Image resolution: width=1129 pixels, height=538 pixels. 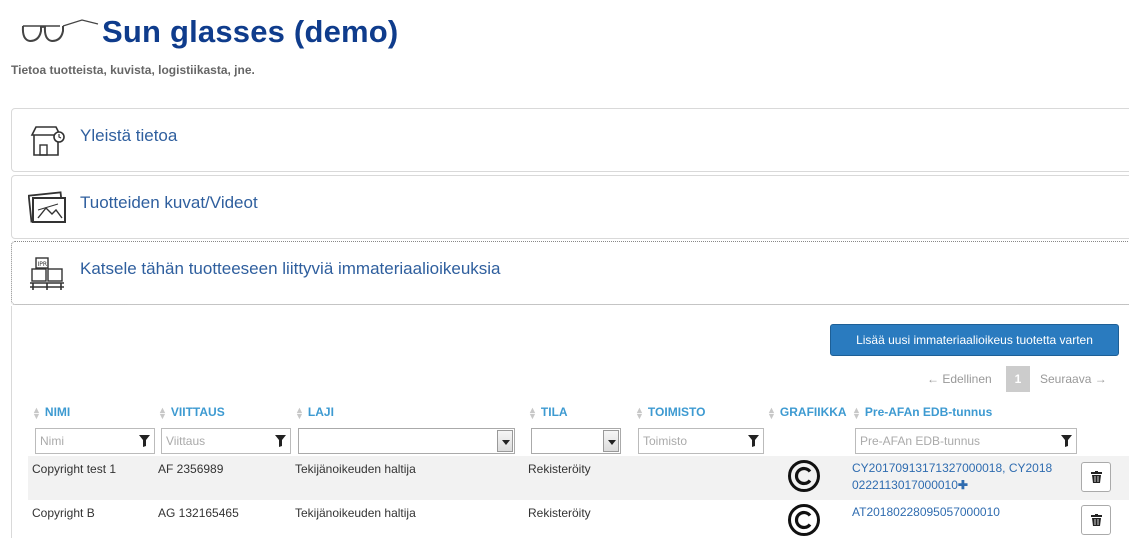 What do you see at coordinates (548, 412) in the screenshot?
I see `column-header-tila: ▲ ▼ TILA` at bounding box center [548, 412].